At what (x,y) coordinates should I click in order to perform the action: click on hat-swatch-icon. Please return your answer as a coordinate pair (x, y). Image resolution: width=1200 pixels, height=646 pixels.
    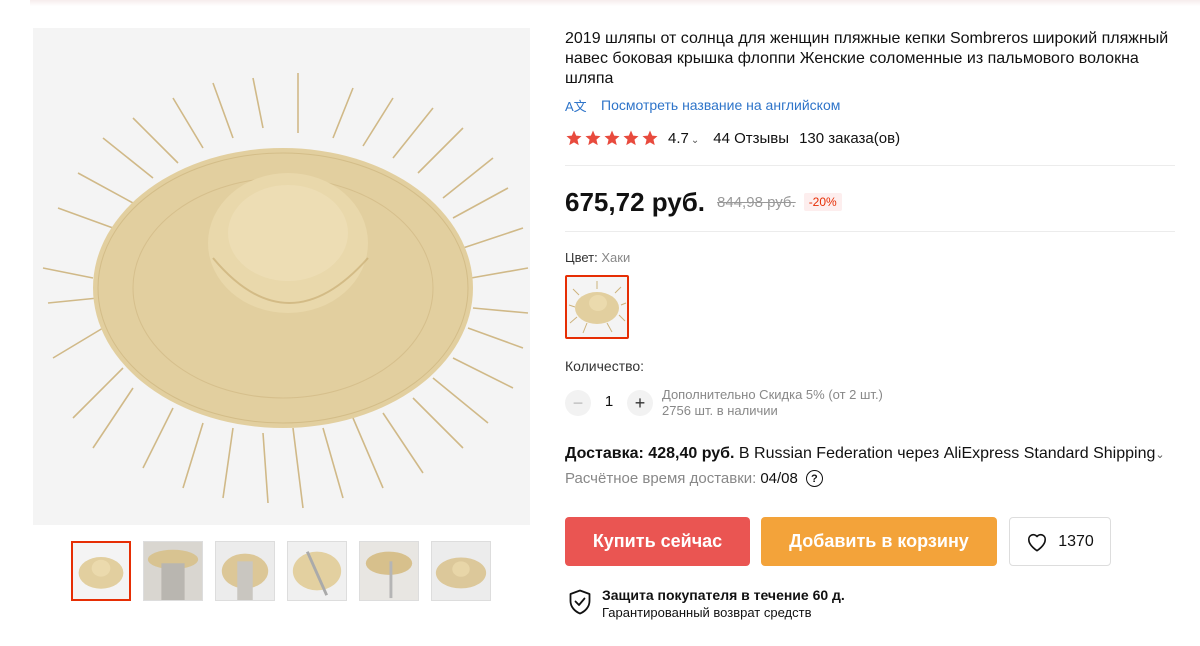
    Looking at the image, I should click on (597, 307).